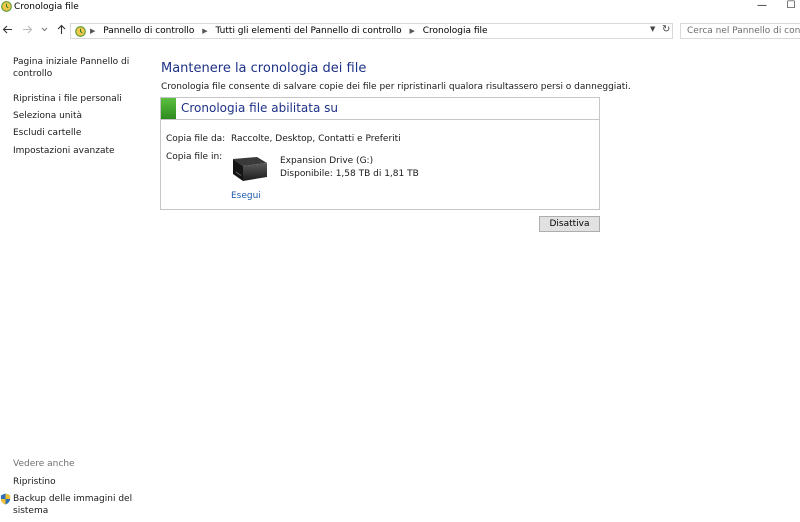 This screenshot has height=522, width=800. Describe the element at coordinates (762, 7) in the screenshot. I see `minimize-button: —` at that location.